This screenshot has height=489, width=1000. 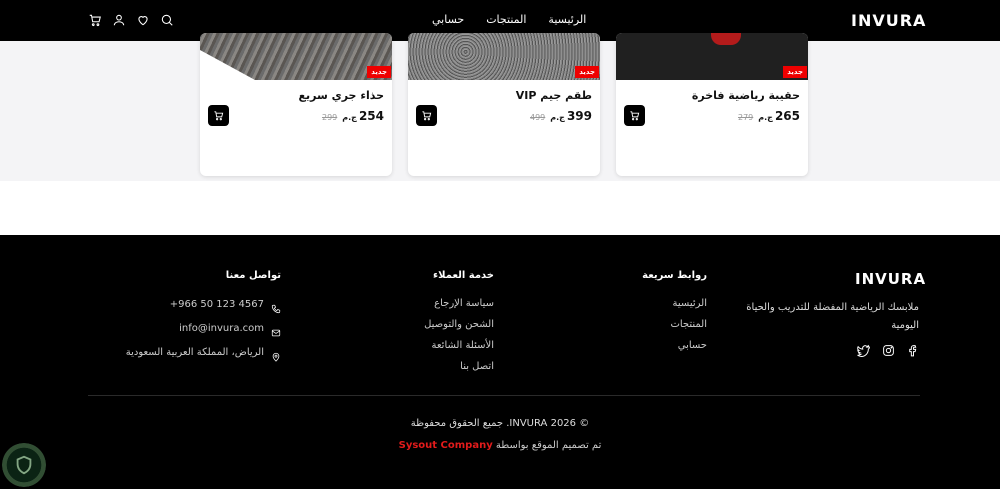 I want to click on credit-prefix: تم تصميم الموقع بواسطة, so click(x=548, y=445).